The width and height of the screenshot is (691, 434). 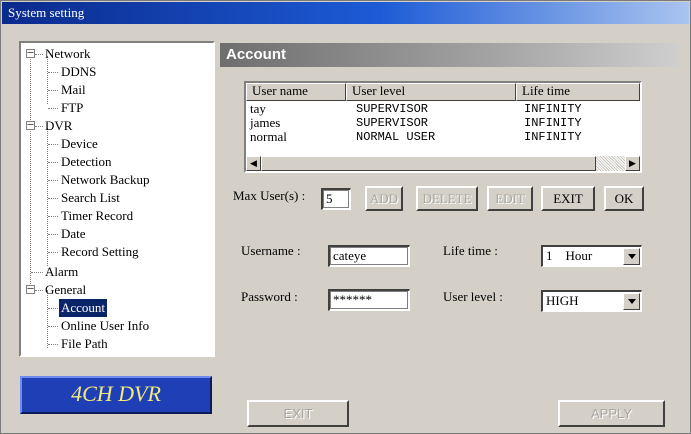 What do you see at coordinates (90, 197) in the screenshot?
I see `tree-label-search-list: Search List` at bounding box center [90, 197].